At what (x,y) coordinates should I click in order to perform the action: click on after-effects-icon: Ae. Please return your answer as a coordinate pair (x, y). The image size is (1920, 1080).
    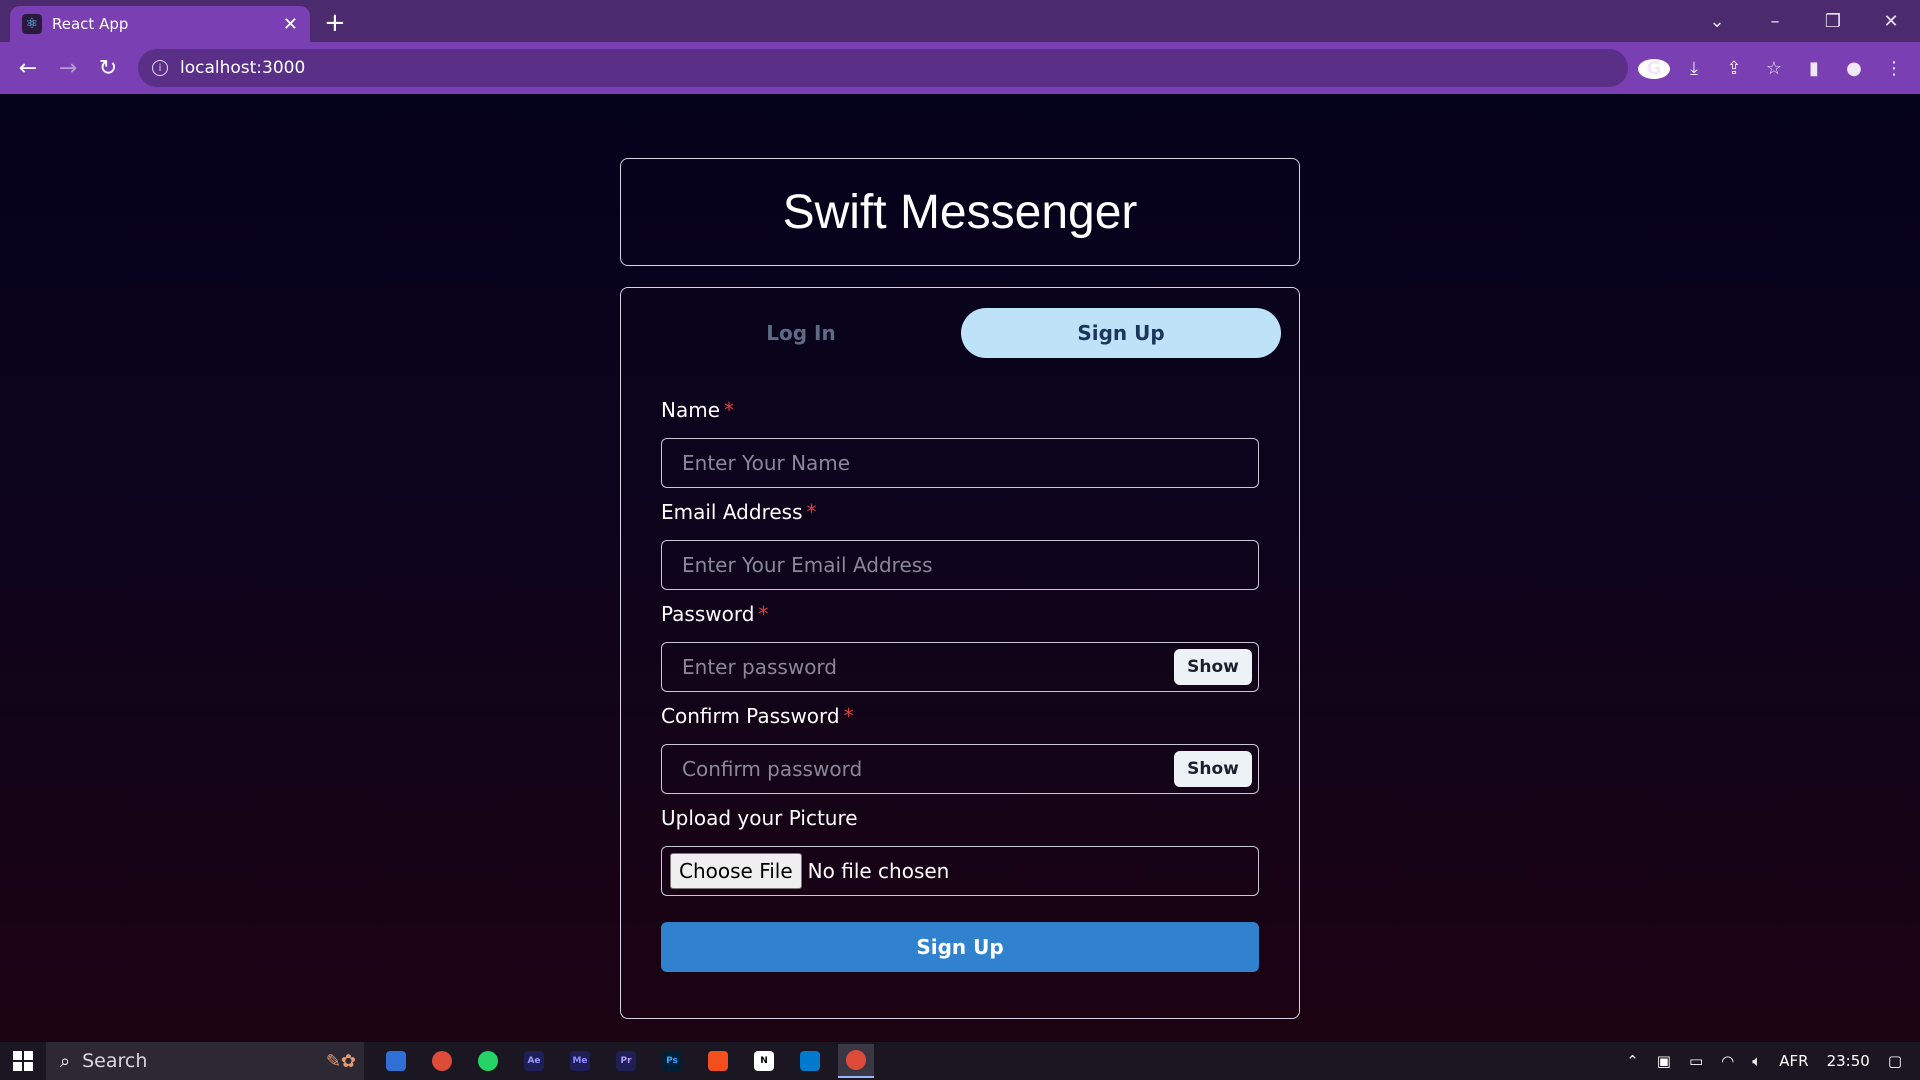
    Looking at the image, I should click on (534, 1061).